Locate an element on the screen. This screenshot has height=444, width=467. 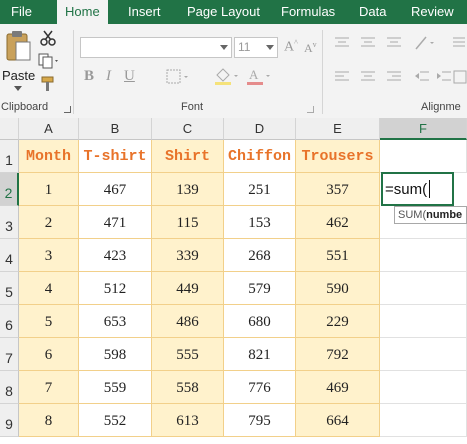
cell-c3: 115 is located at coordinates (188, 222).